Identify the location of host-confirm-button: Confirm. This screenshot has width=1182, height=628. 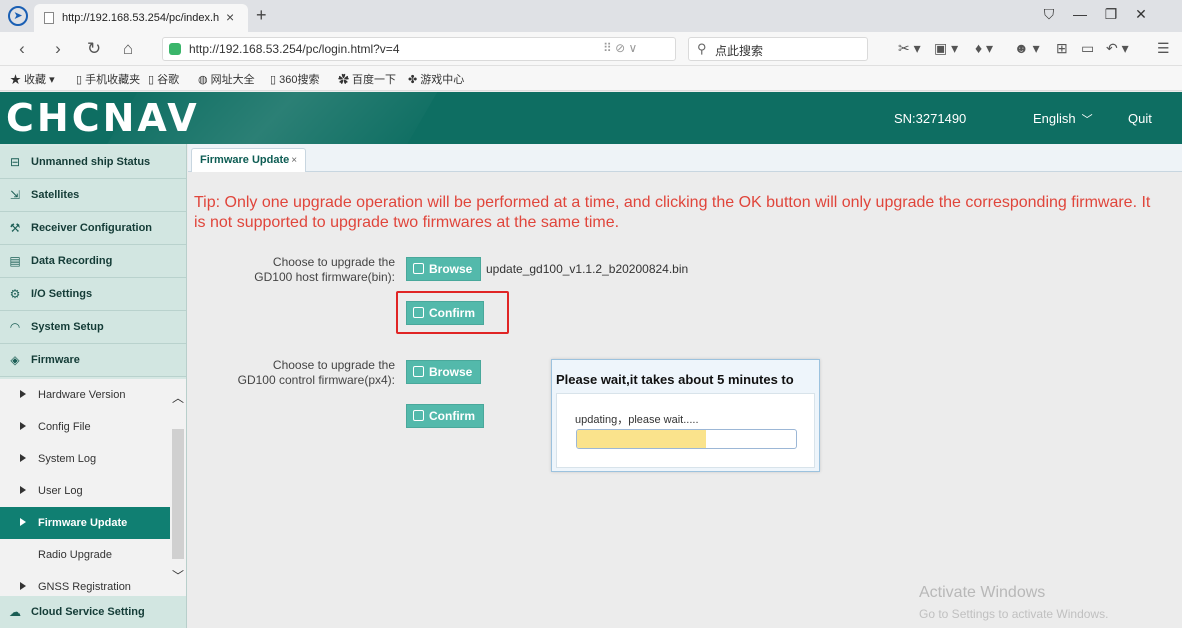
(445, 313).